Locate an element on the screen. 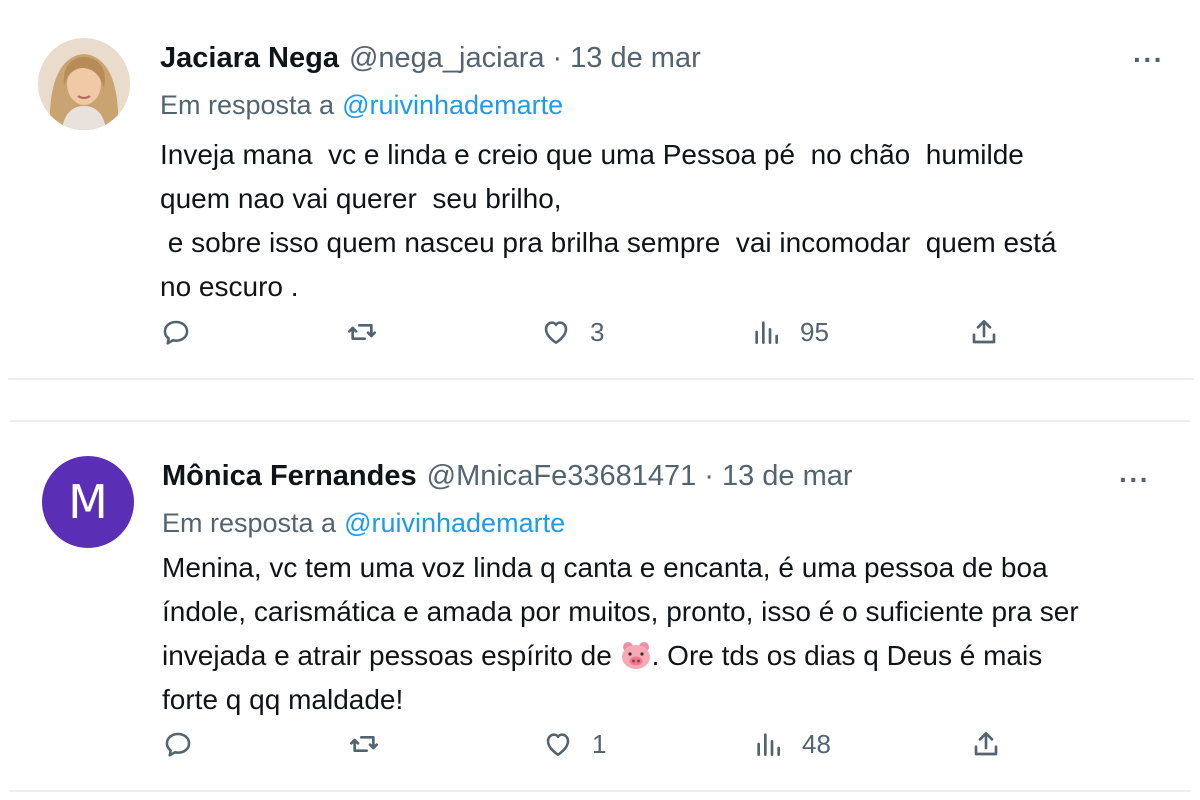  action-bar: 1 48 is located at coordinates (592, 744).